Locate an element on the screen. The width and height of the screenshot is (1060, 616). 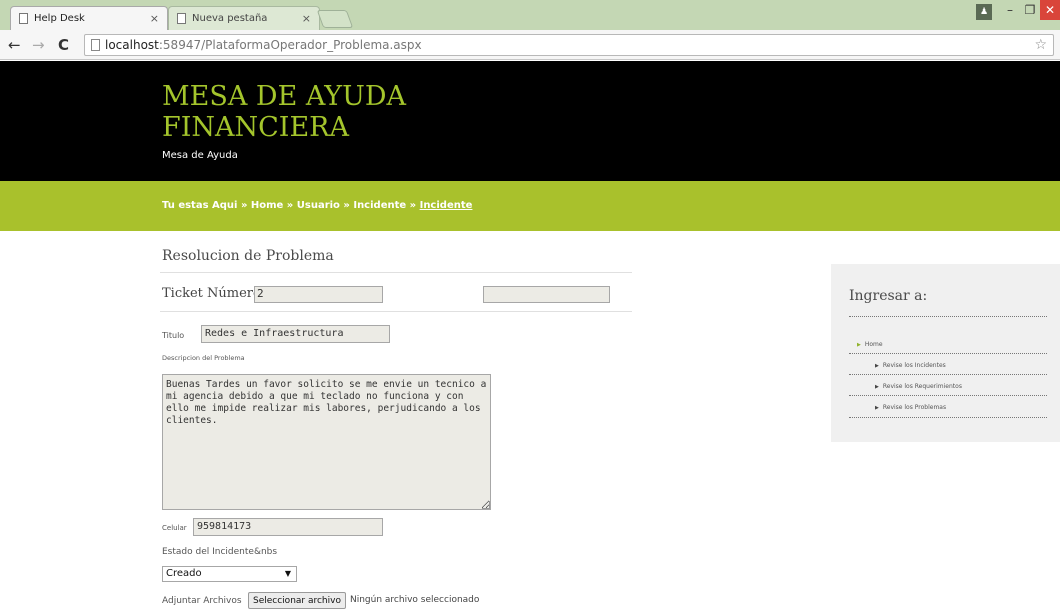
sidebar-item-label: Revise los Problemas is located at coordinates (914, 407).